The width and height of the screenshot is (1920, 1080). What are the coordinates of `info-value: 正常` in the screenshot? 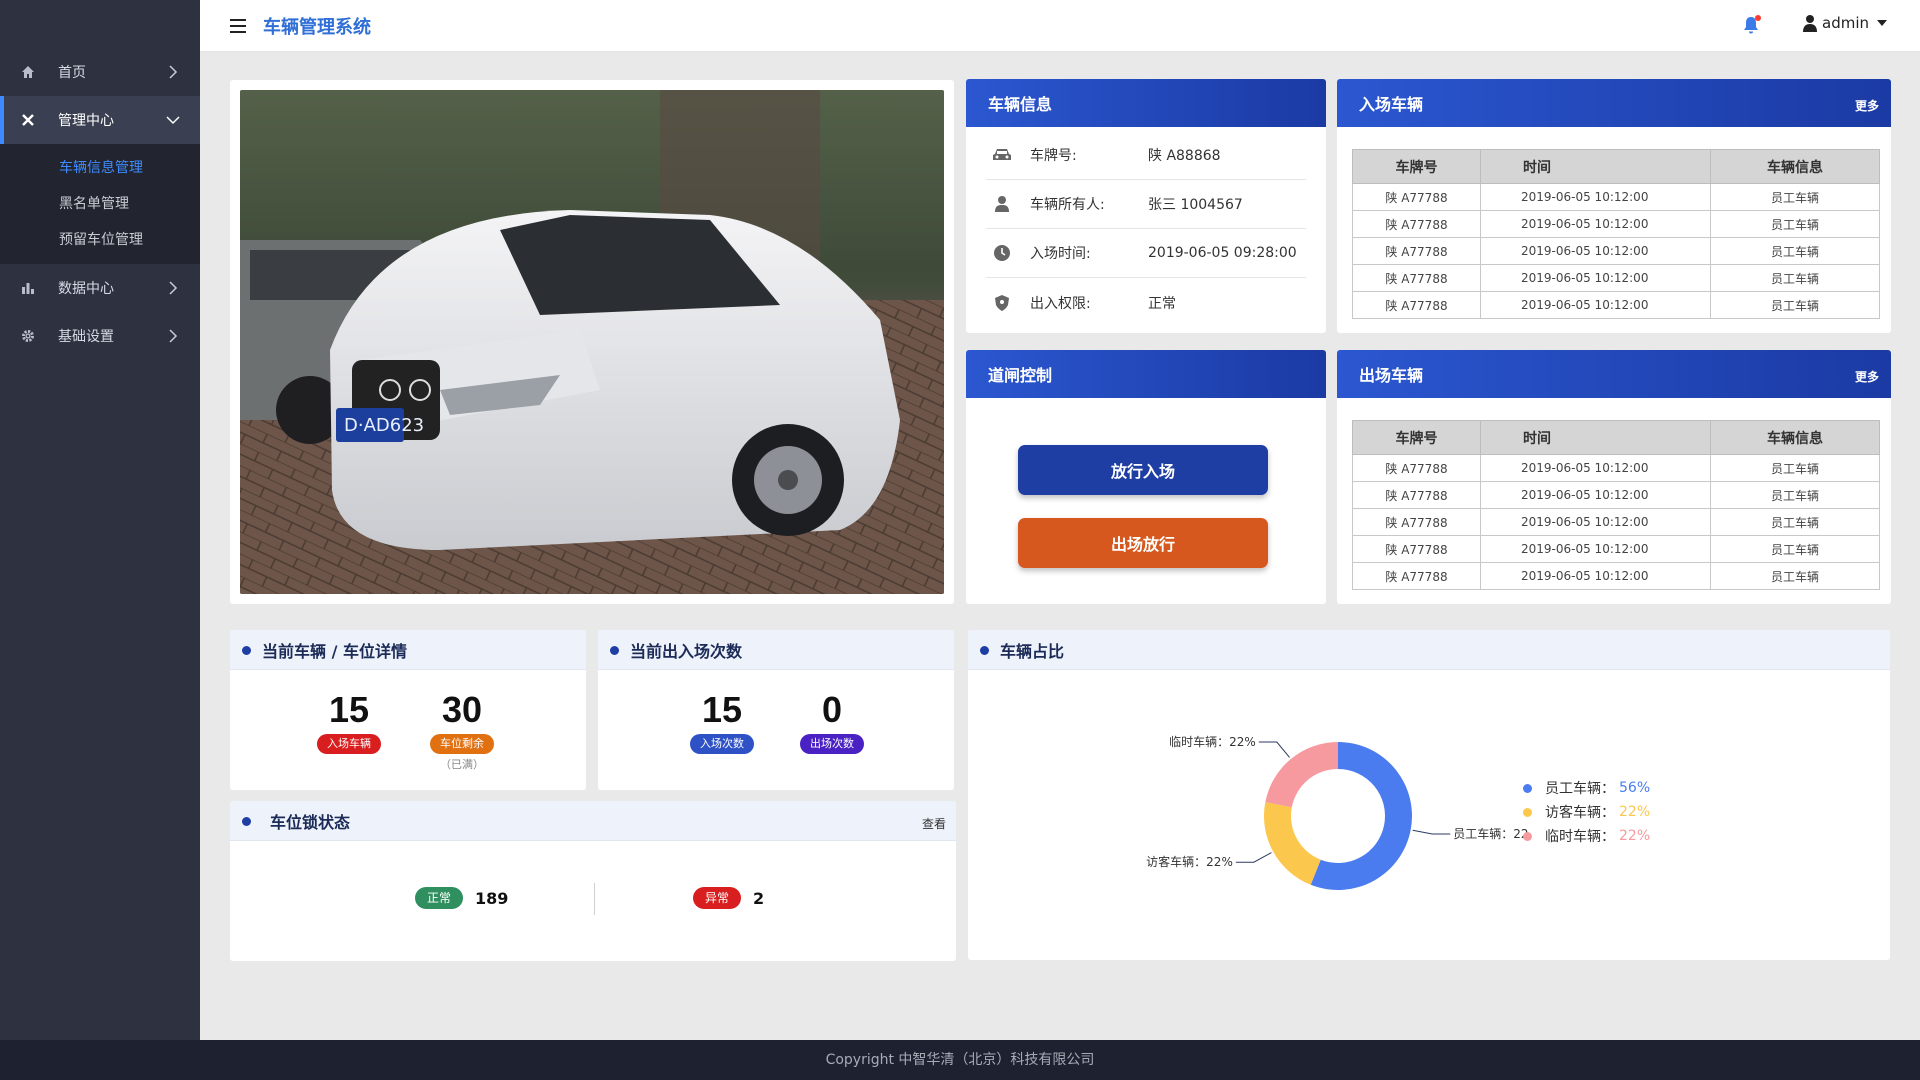 It's located at (1162, 303).